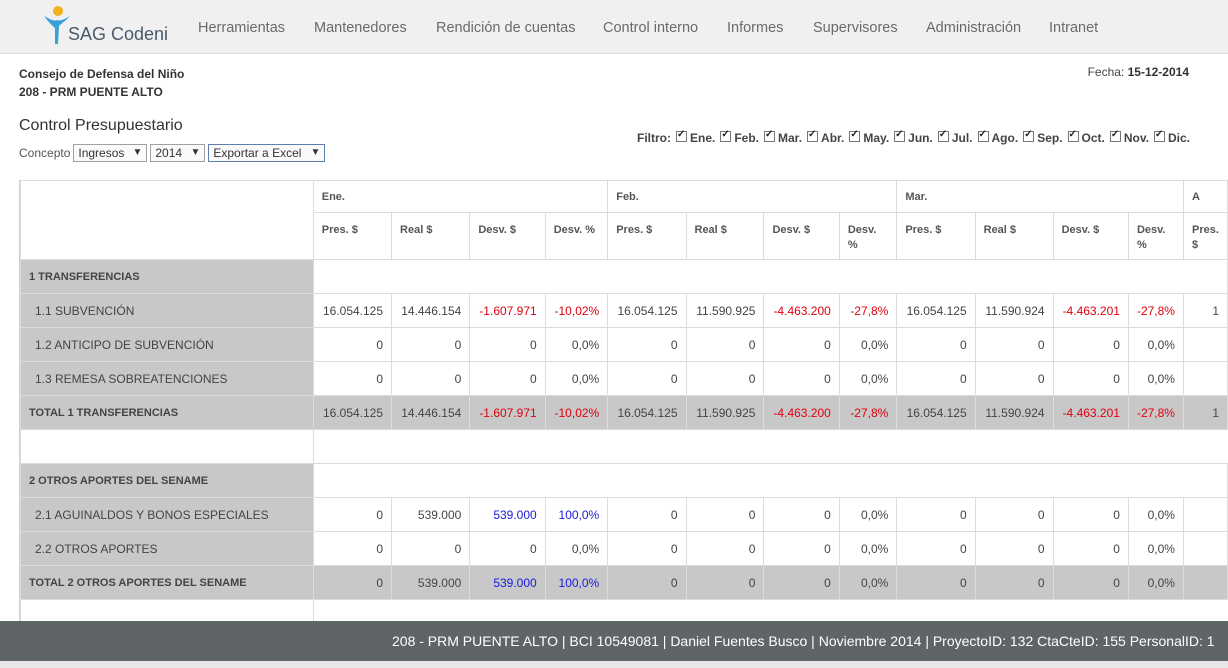 The image size is (1228, 668). Describe the element at coordinates (507, 310) in the screenshot. I see `table-cell: -1.607.971` at that location.